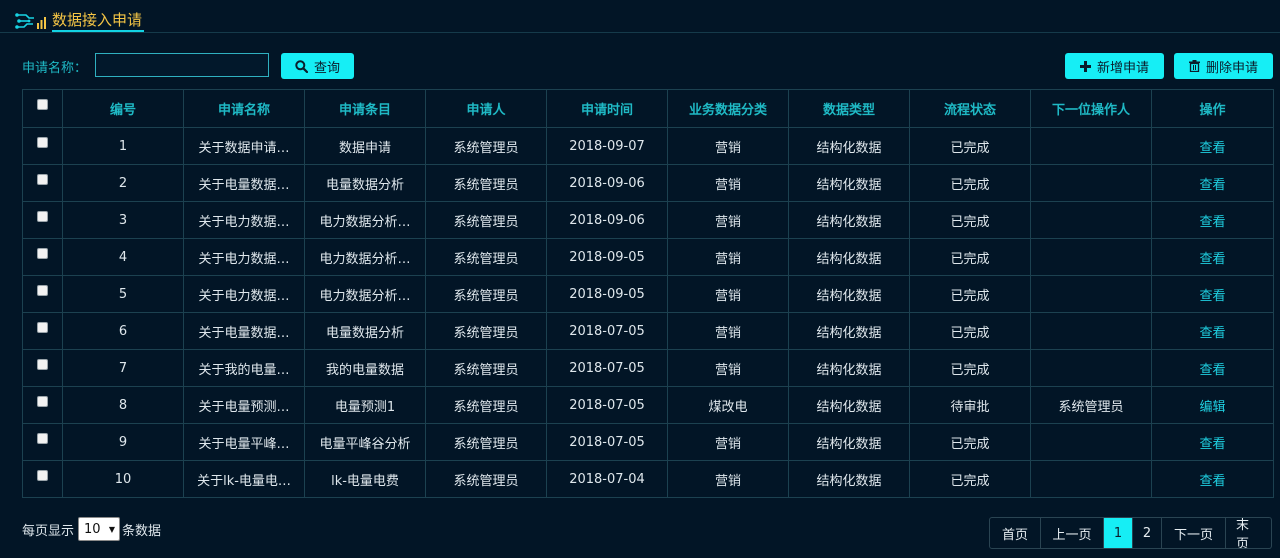  Describe the element at coordinates (365, 442) in the screenshot. I see `cell-item: 电量平峰谷分析` at that location.